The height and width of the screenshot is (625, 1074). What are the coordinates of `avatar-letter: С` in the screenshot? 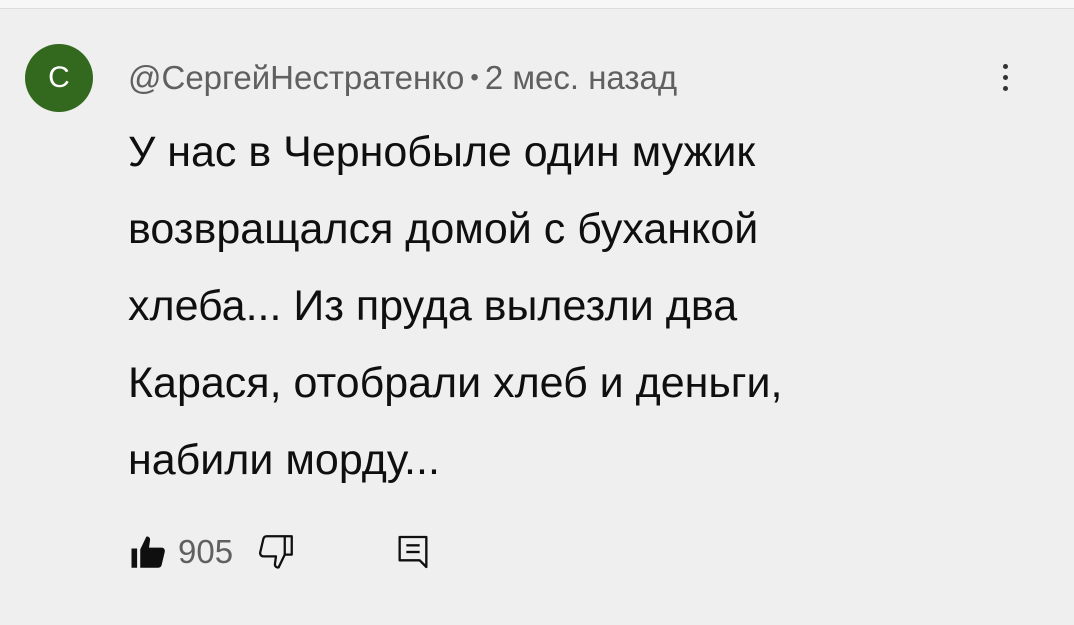 It's located at (59, 77).